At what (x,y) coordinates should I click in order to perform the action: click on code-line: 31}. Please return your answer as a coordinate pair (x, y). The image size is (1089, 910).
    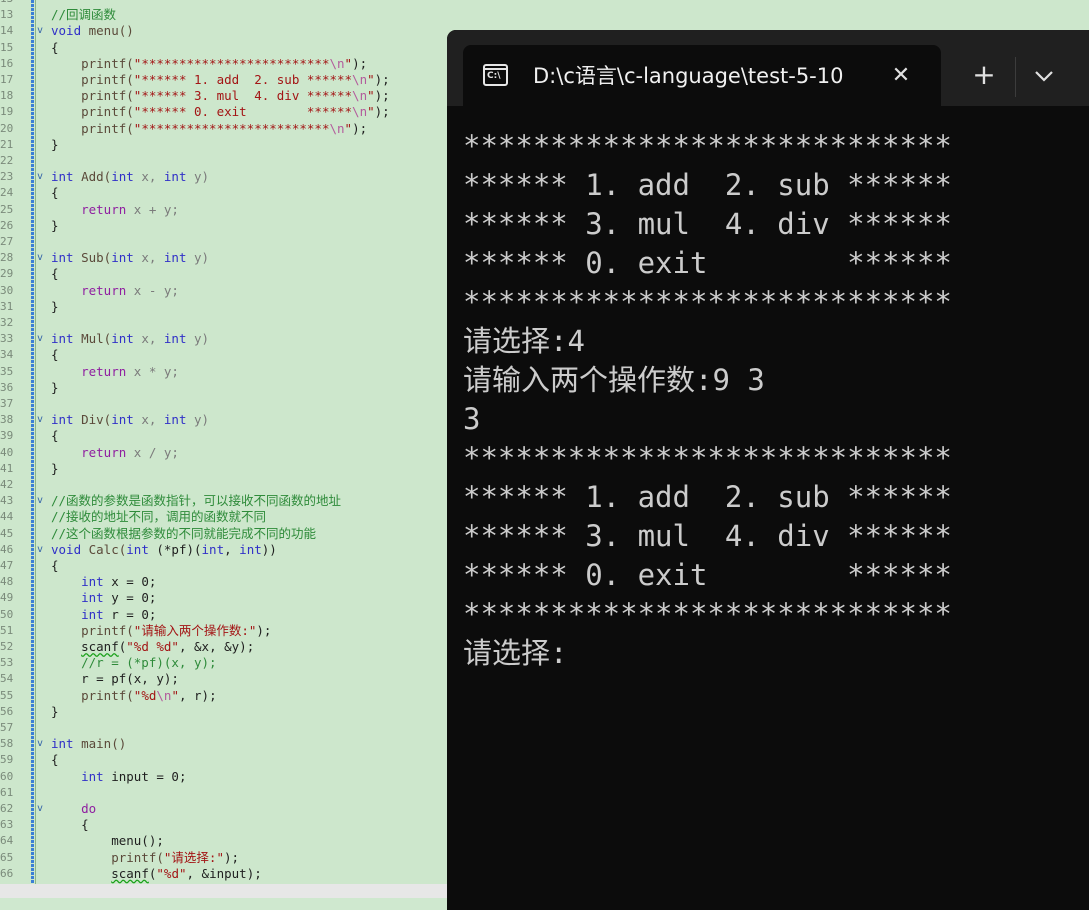
    Looking at the image, I should click on (225, 307).